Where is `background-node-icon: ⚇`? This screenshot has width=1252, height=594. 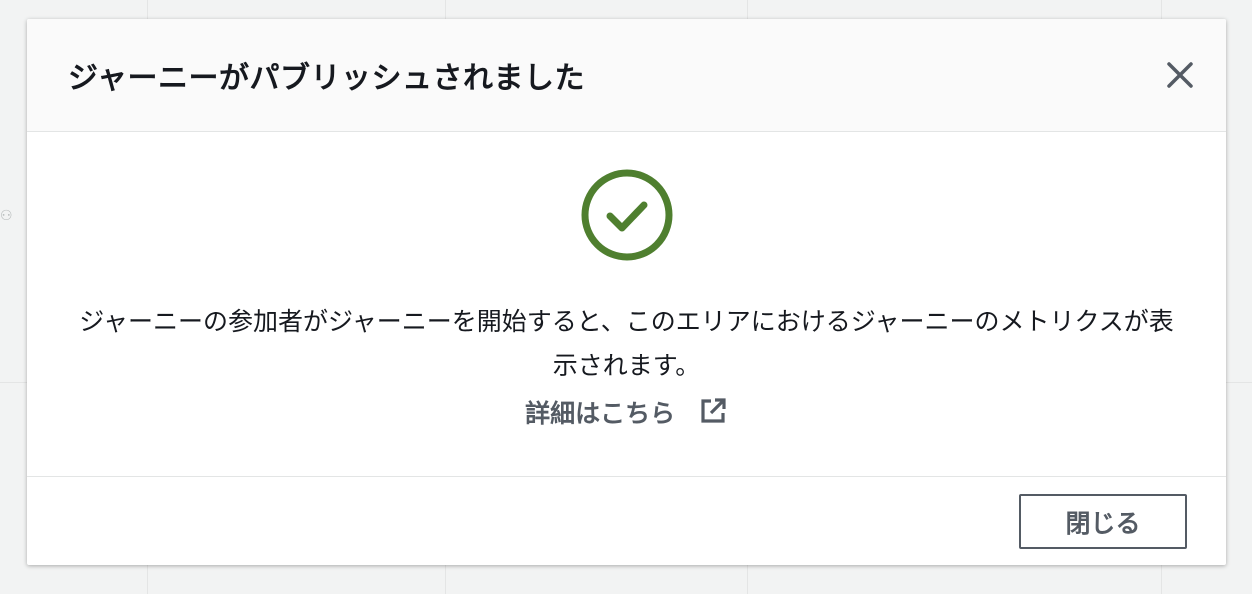 background-node-icon: ⚇ is located at coordinates (6, 216).